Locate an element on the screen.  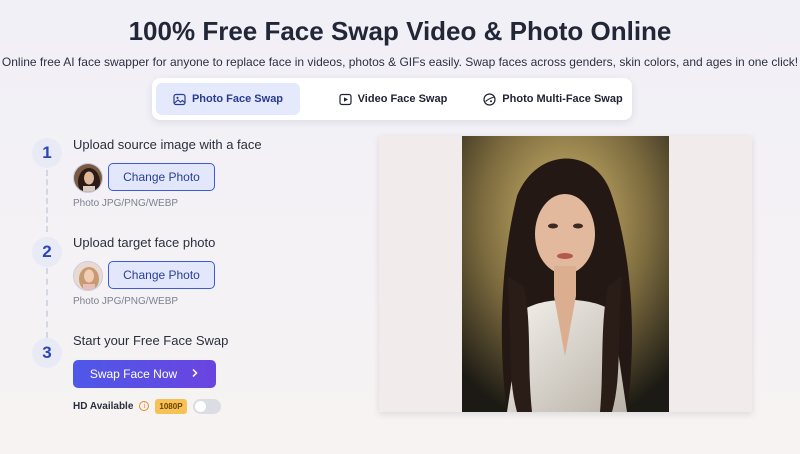
step-1-label: Upload source image with a face is located at coordinates (167, 144).